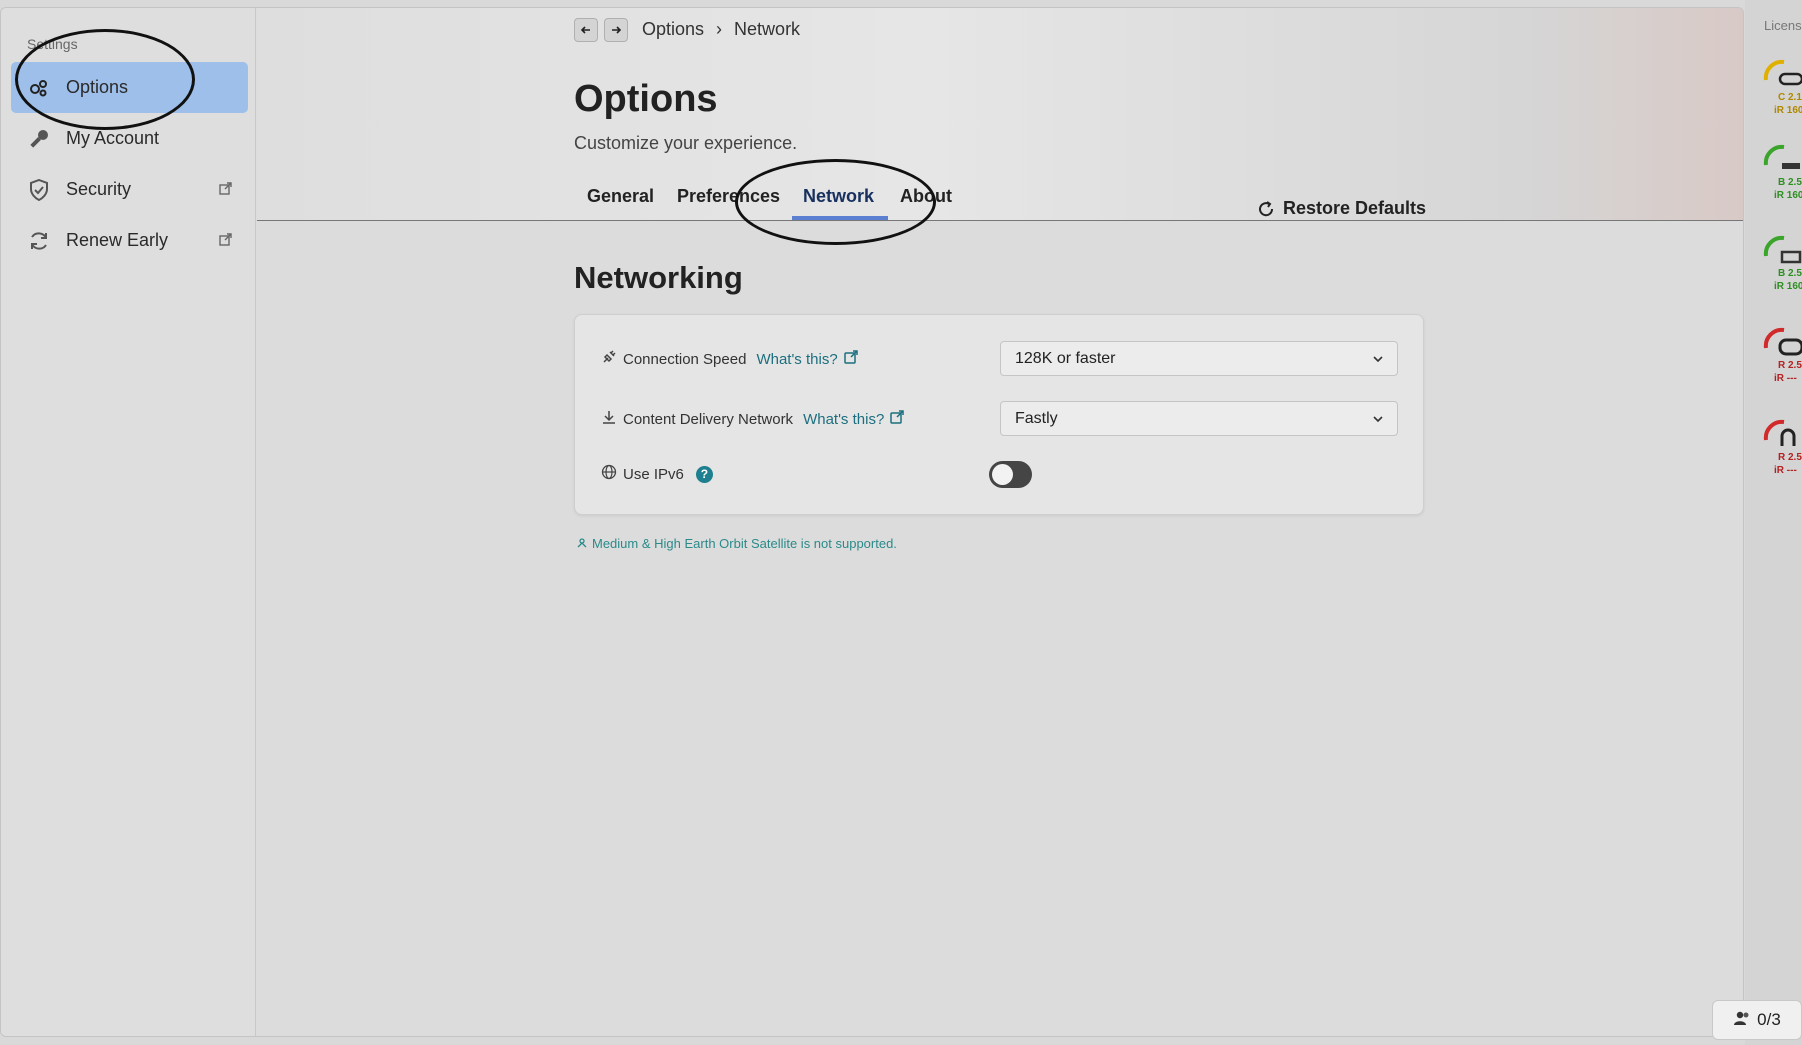 The height and width of the screenshot is (1045, 1802). What do you see at coordinates (39, 139) in the screenshot?
I see `key-icon` at bounding box center [39, 139].